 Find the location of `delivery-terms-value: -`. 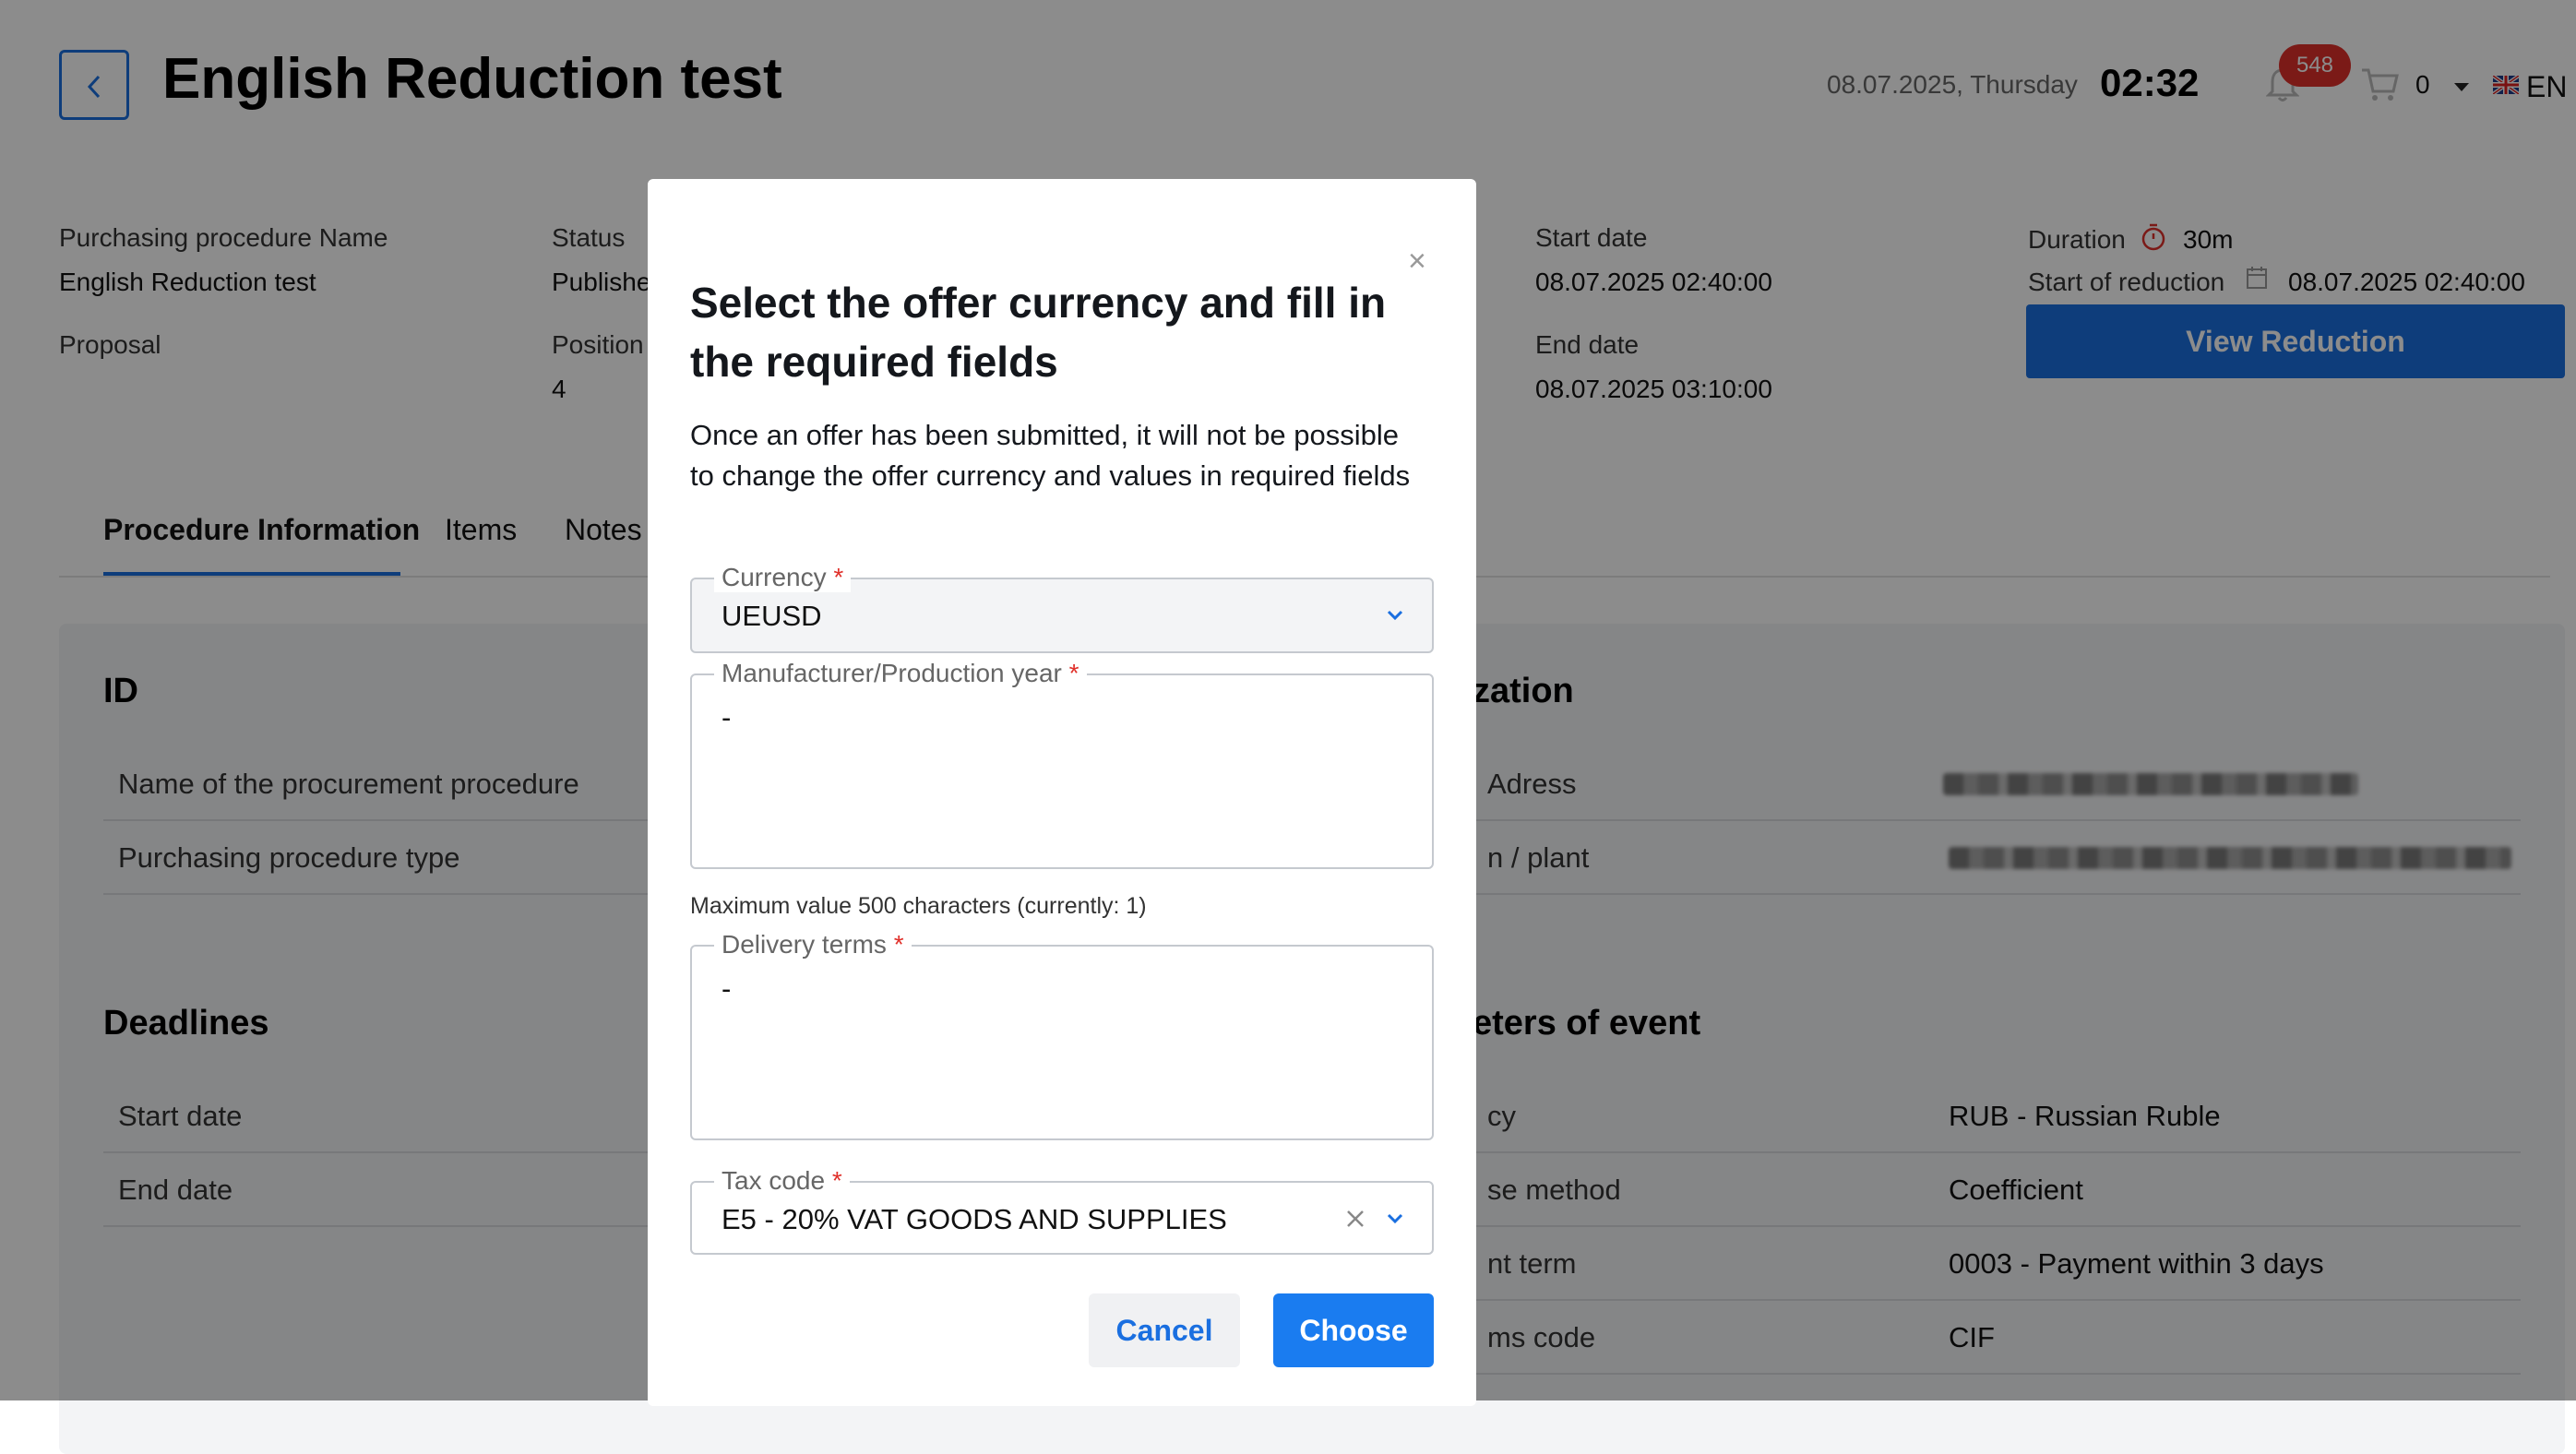

delivery-terms-value: - is located at coordinates (727, 988).